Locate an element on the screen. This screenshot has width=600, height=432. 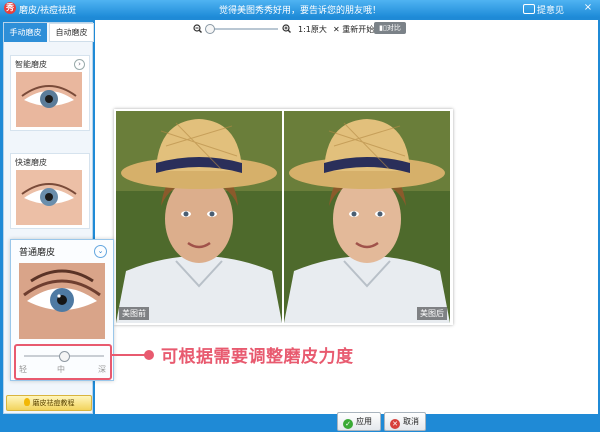
chevron-right-icon: › is located at coordinates (79, 64).